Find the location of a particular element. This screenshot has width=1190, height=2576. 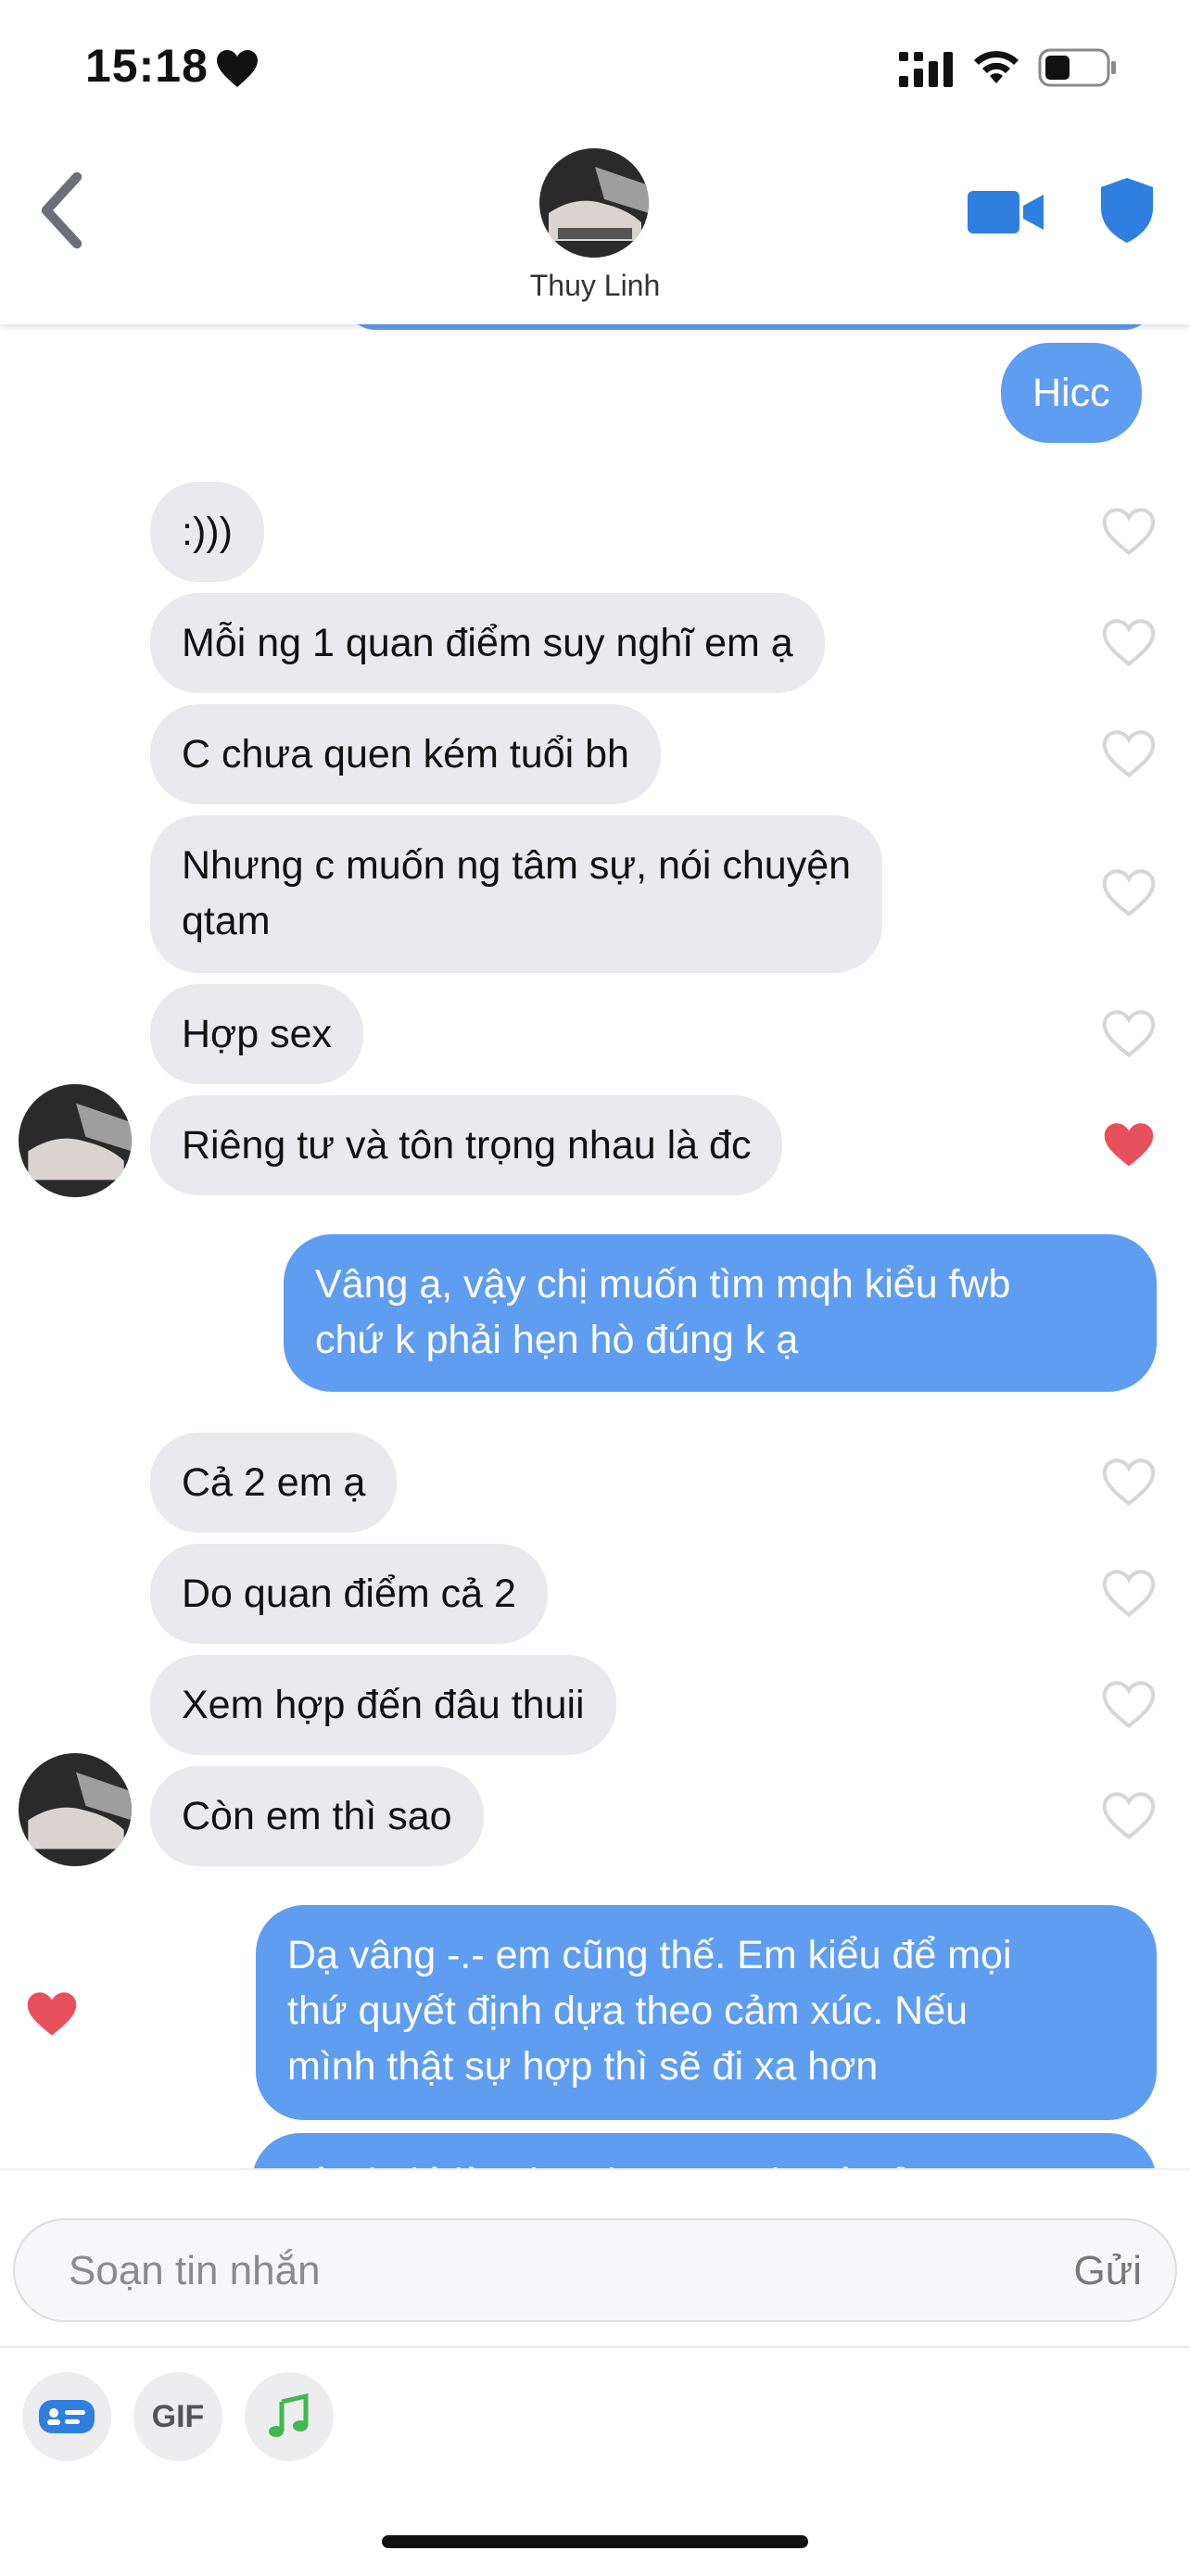

home-indicator is located at coordinates (595, 2541).